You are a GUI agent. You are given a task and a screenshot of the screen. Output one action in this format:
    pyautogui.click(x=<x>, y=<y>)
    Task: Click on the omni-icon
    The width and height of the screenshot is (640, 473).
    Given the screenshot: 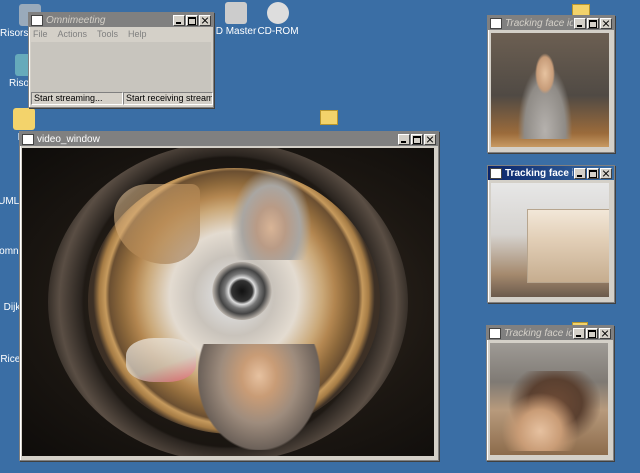 What is the action you would take?
    pyautogui.click(x=10, y=233)
    